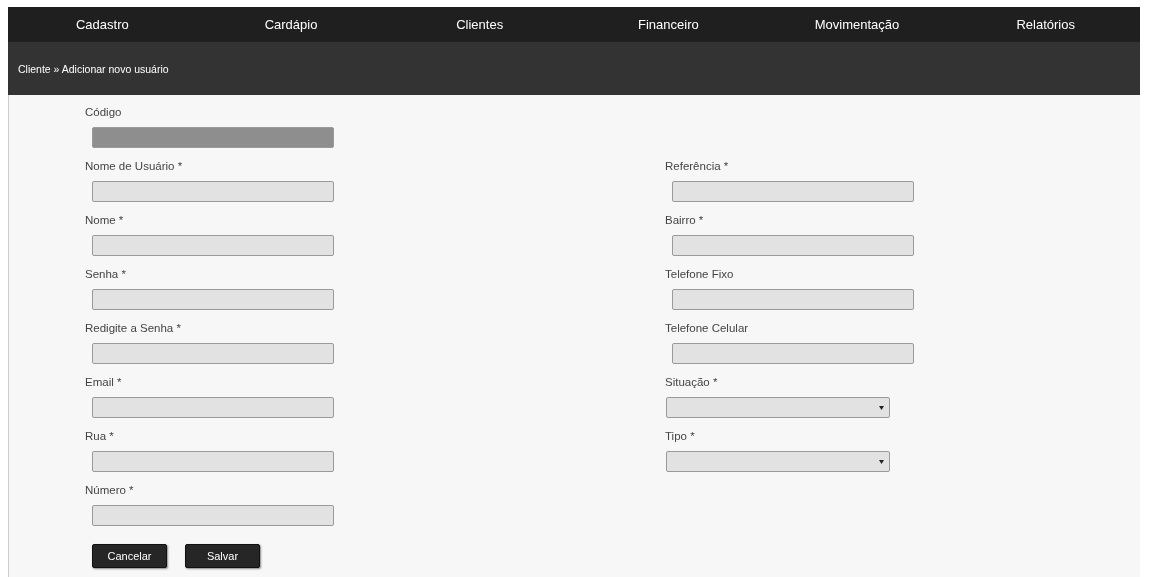 This screenshot has width=1152, height=577. Describe the element at coordinates (99, 436) in the screenshot. I see `field-label: Rua *` at that location.